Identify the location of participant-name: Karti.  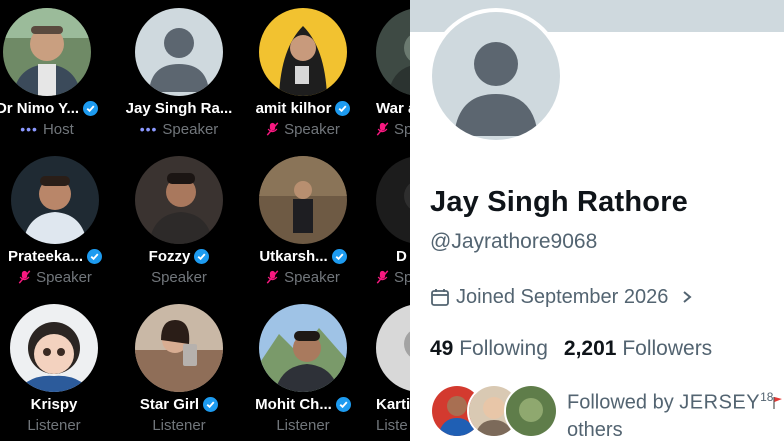
(393, 404).